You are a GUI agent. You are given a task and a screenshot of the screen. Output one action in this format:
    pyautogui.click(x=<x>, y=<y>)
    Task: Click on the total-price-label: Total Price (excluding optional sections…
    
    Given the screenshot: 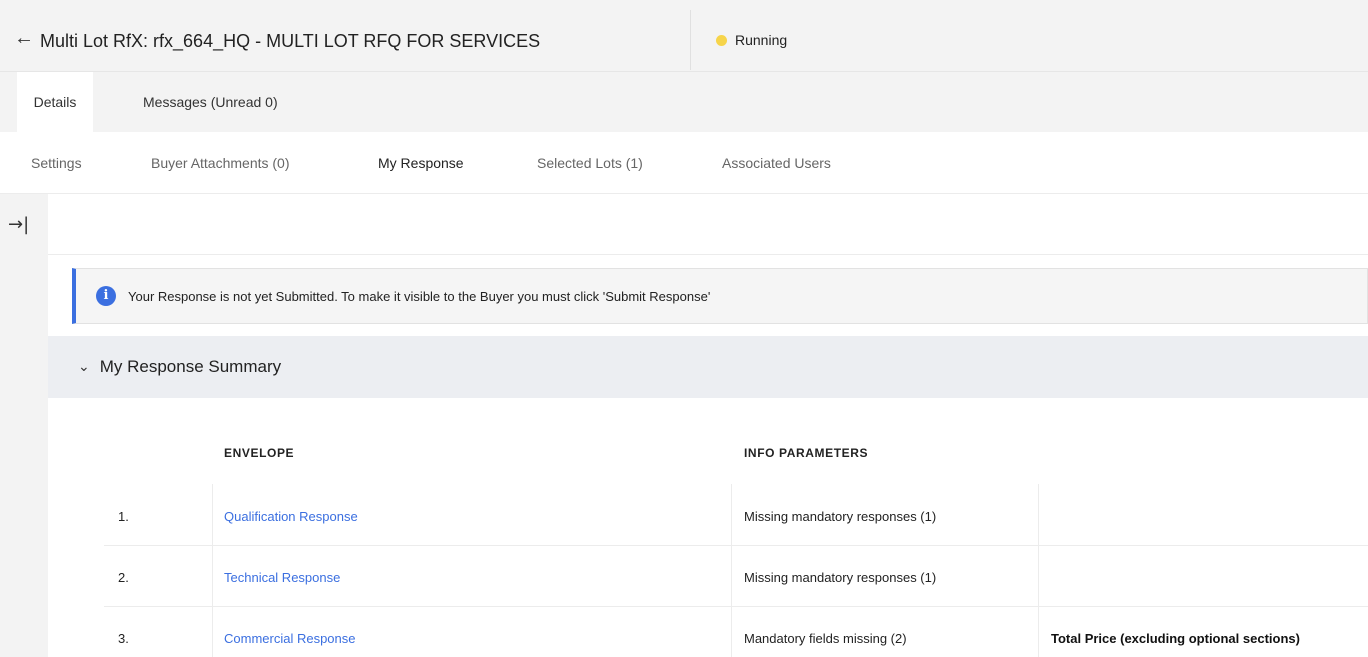 What is the action you would take?
    pyautogui.click(x=1175, y=638)
    